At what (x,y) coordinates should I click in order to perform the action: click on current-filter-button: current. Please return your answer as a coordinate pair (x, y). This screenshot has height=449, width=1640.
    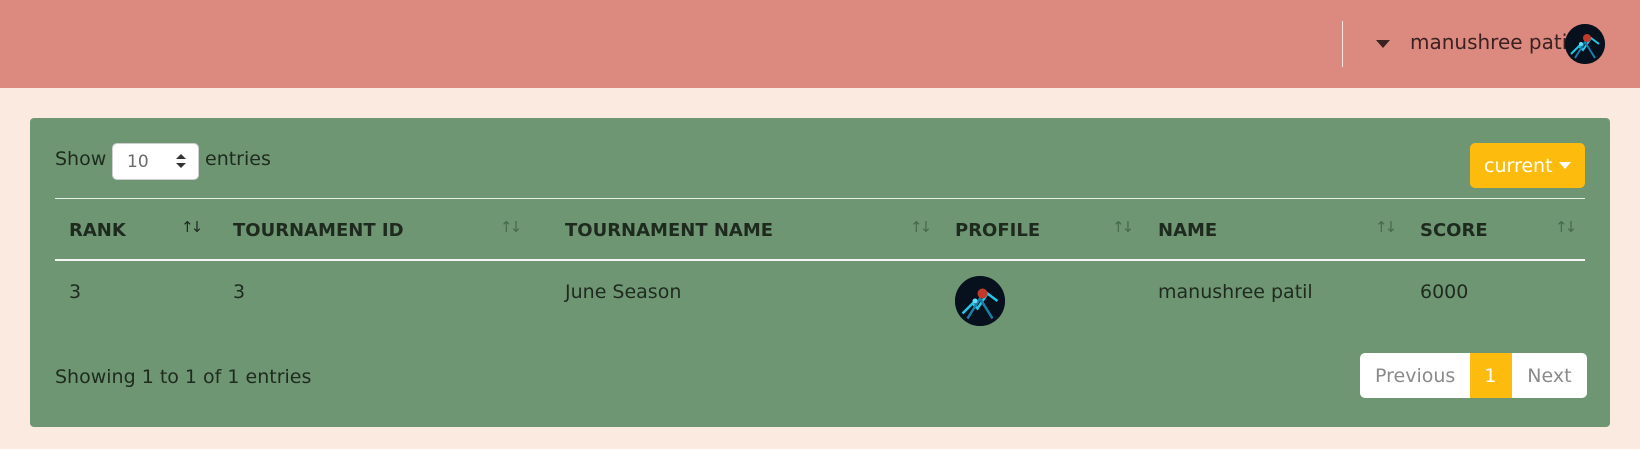
    Looking at the image, I should click on (1527, 165).